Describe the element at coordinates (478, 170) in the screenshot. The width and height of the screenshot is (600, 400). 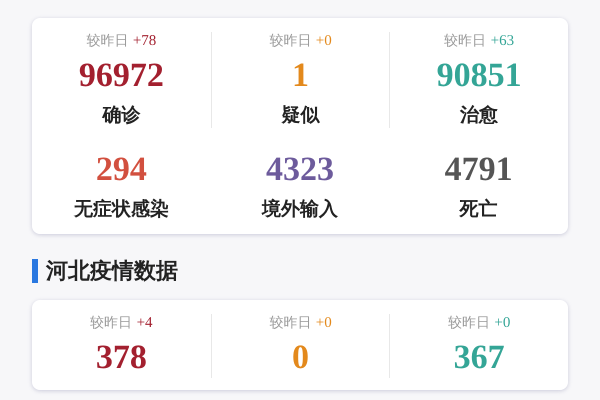
I see `stat-value: 4791` at that location.